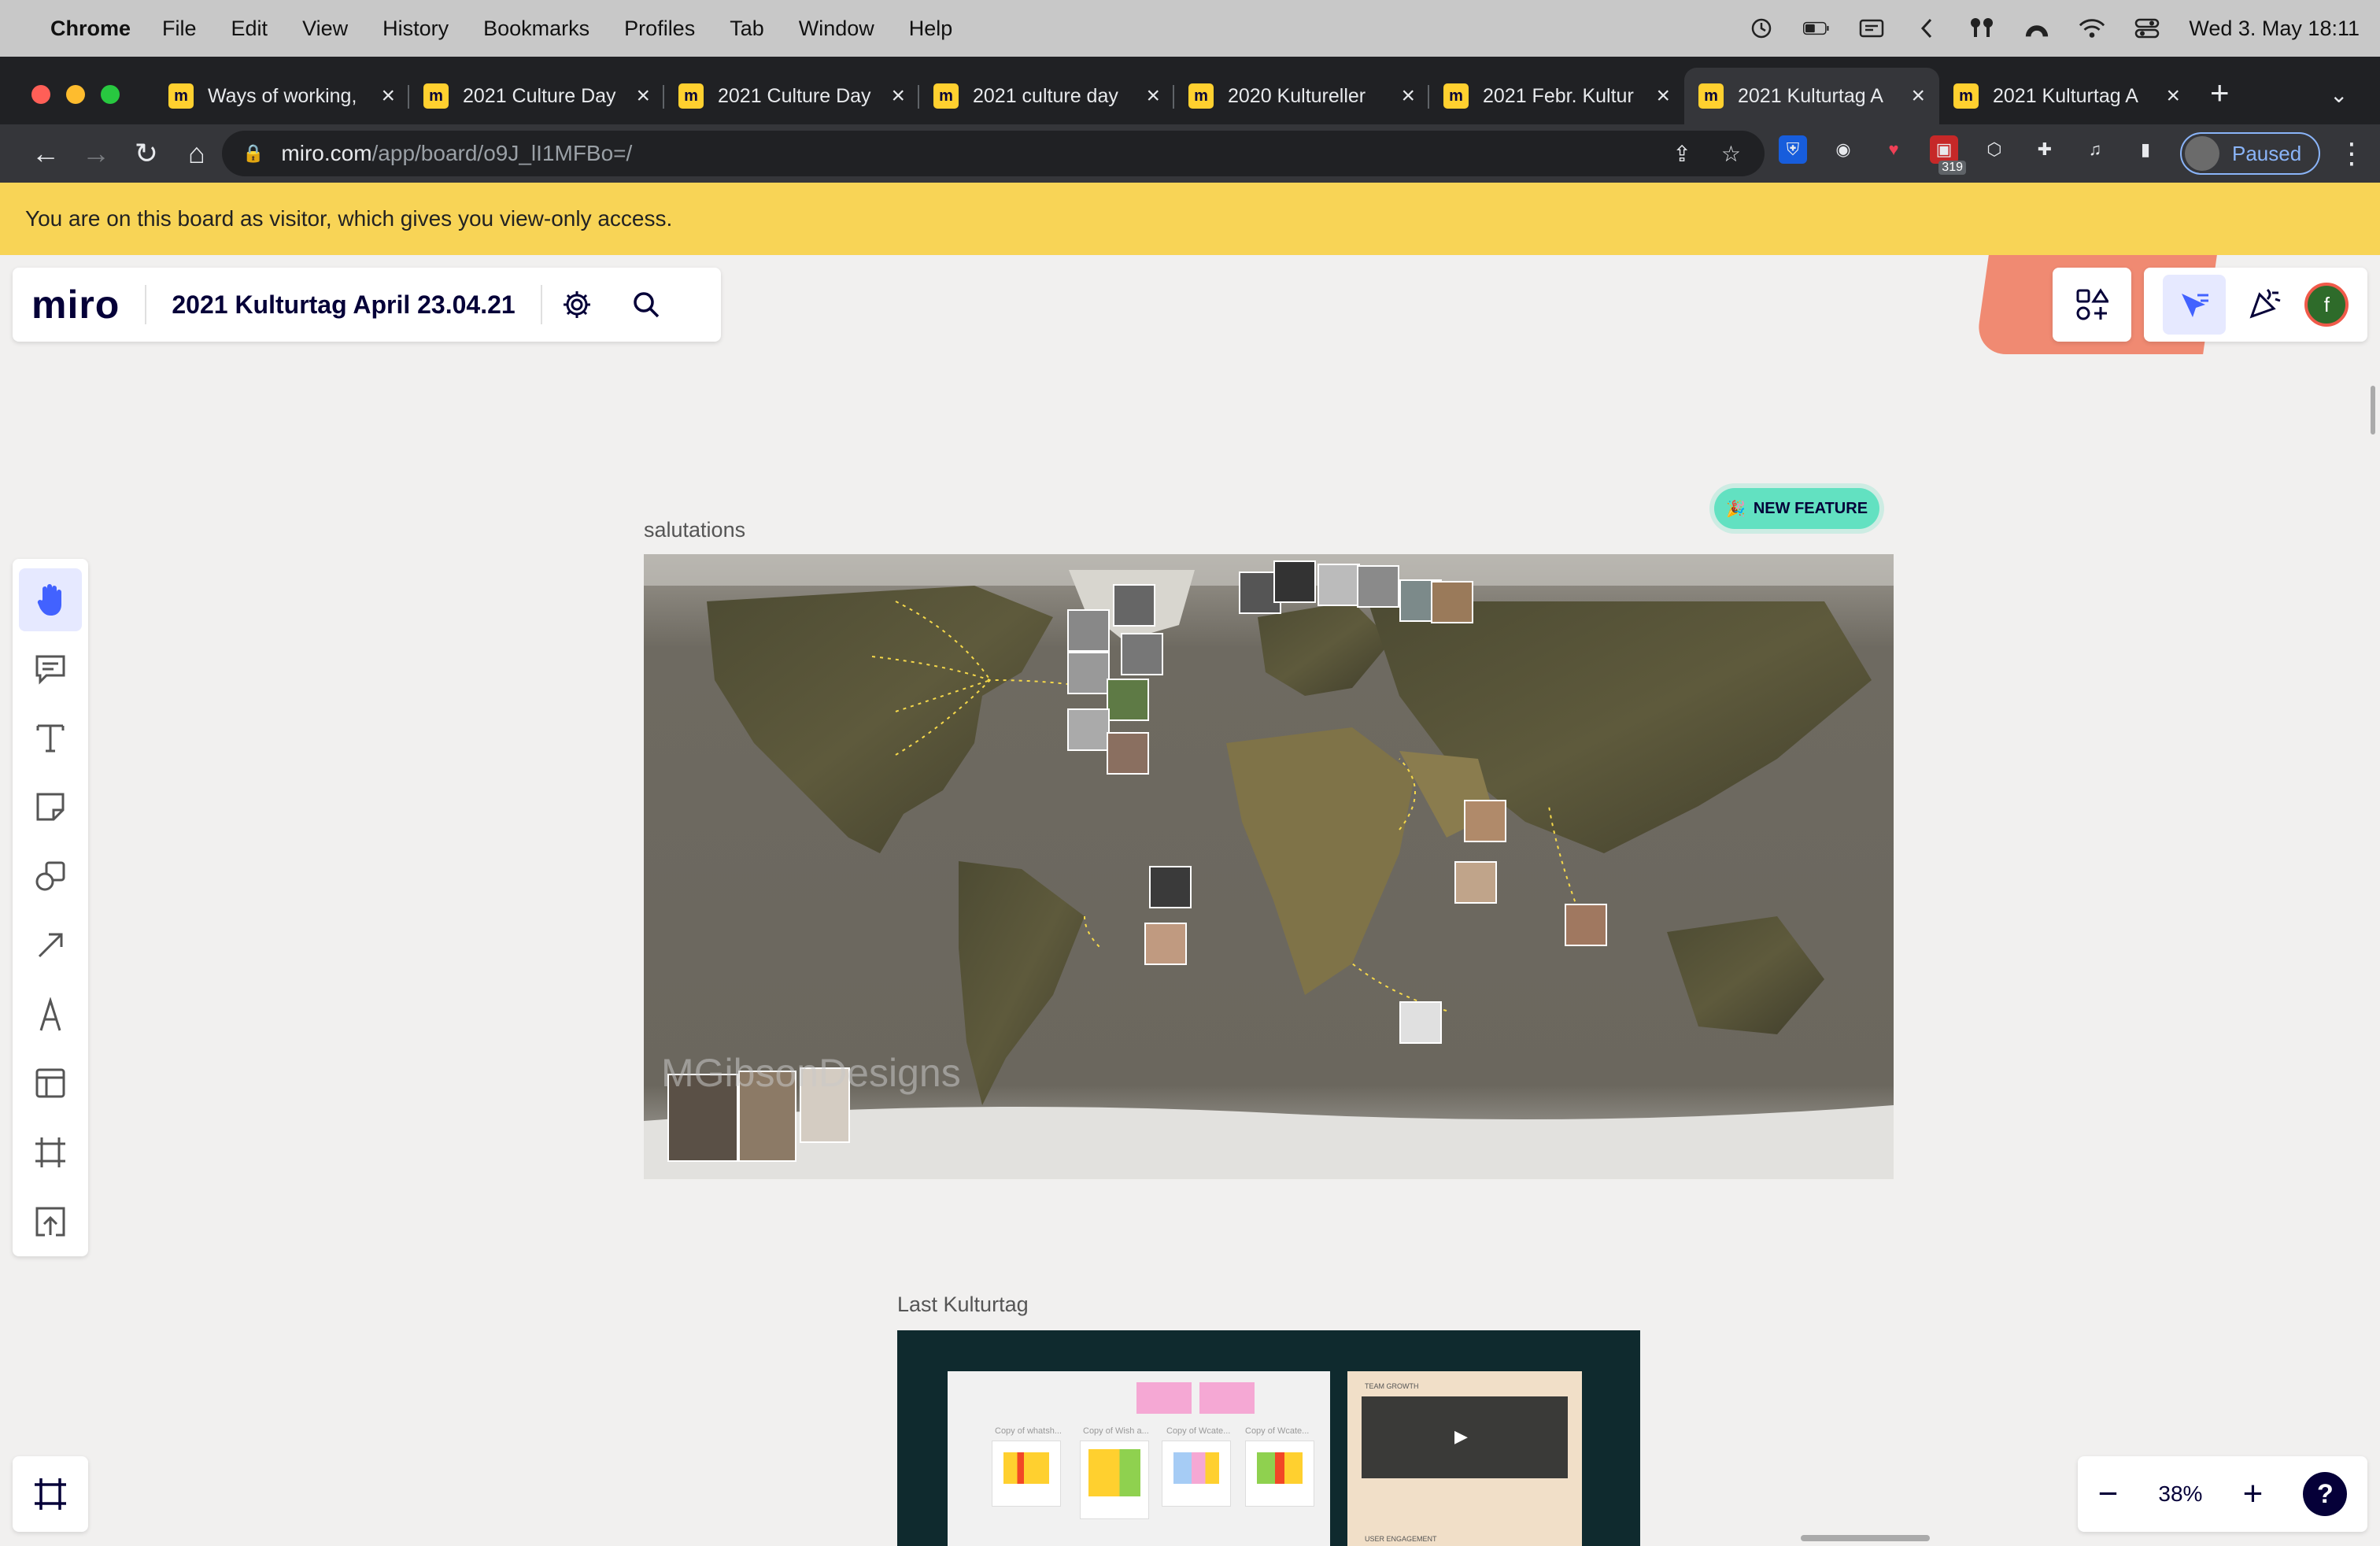 Image resolution: width=2380 pixels, height=1546 pixels. Describe the element at coordinates (2092, 305) in the screenshot. I see `apps-button` at that location.